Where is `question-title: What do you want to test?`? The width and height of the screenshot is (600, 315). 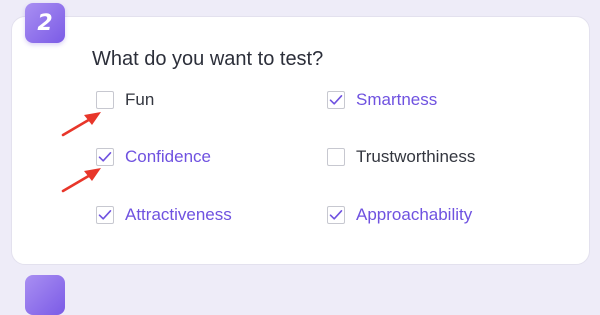 question-title: What do you want to test? is located at coordinates (208, 59).